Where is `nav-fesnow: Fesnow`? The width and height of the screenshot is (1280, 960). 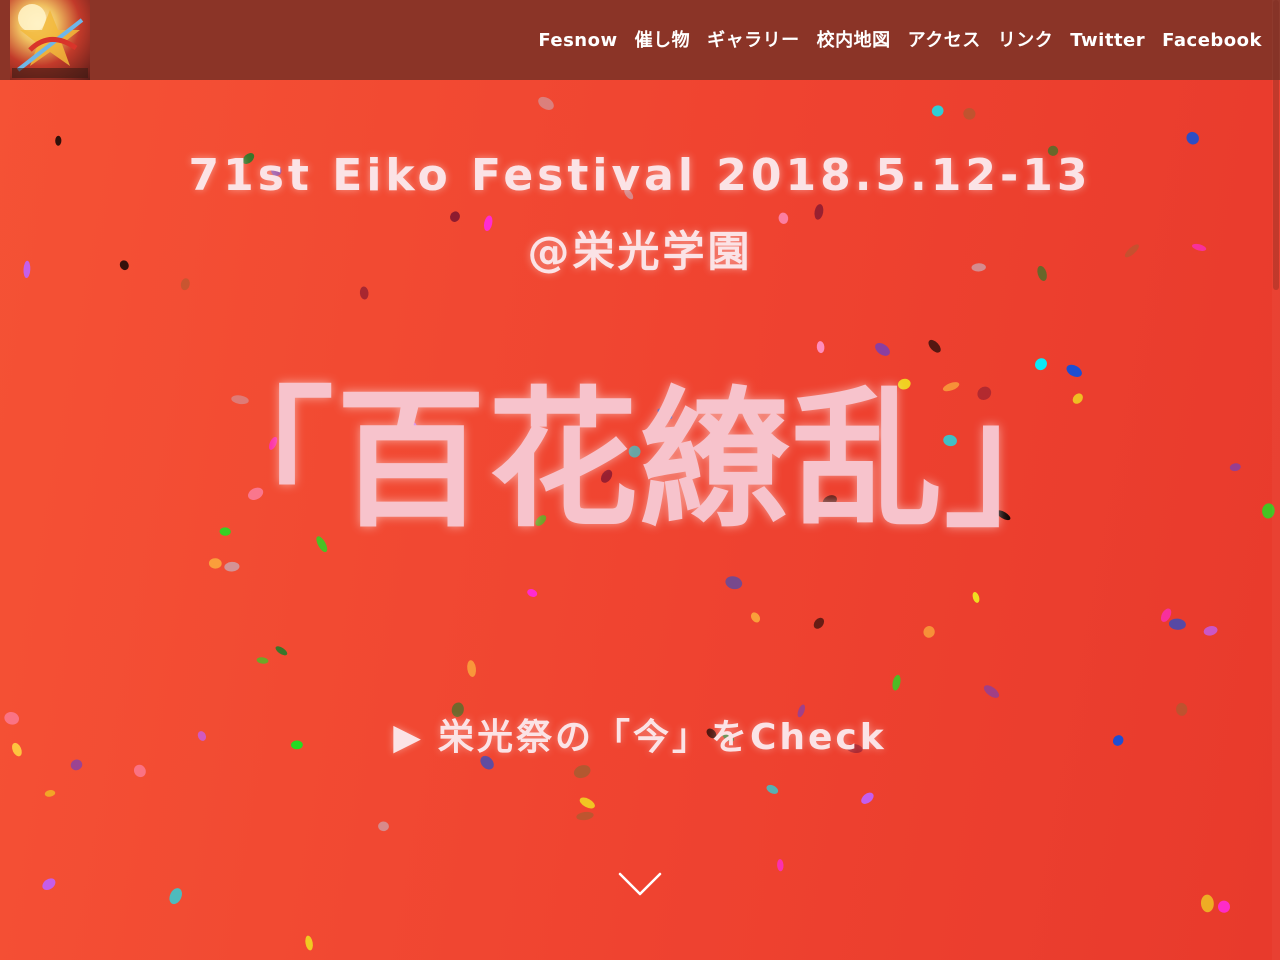
nav-fesnow: Fesnow is located at coordinates (577, 41).